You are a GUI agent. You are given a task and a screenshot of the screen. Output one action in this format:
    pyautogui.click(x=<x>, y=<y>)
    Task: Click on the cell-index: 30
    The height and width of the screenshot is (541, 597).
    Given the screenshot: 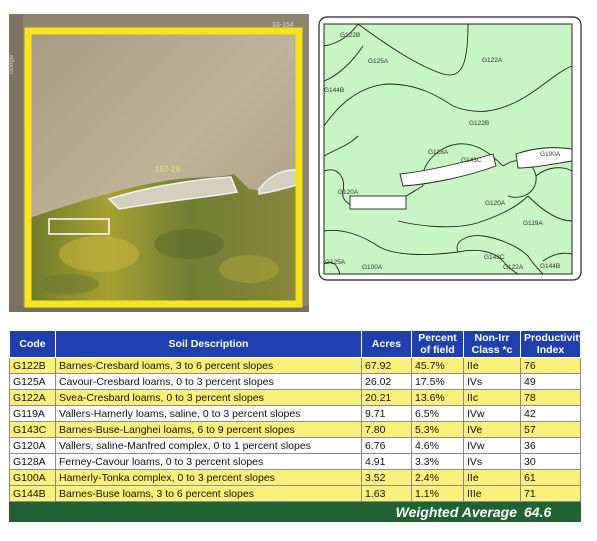 What is the action you would take?
    pyautogui.click(x=550, y=461)
    